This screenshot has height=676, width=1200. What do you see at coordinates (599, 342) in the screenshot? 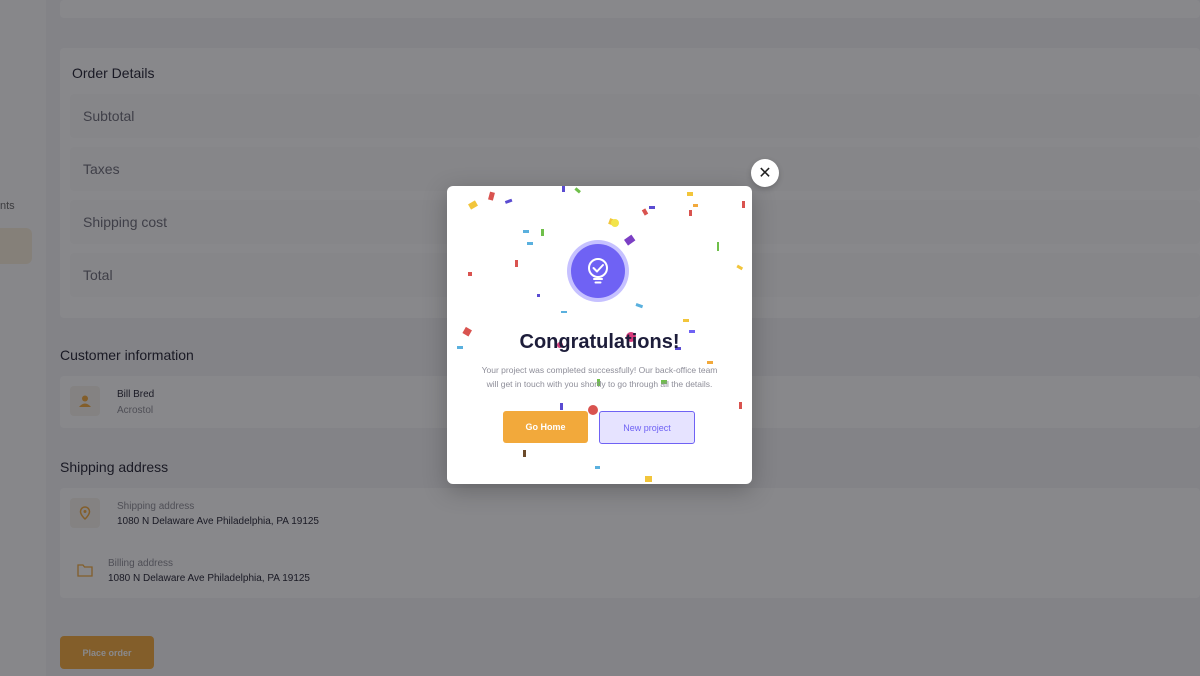
I see `modal-title: Congratulations!` at bounding box center [599, 342].